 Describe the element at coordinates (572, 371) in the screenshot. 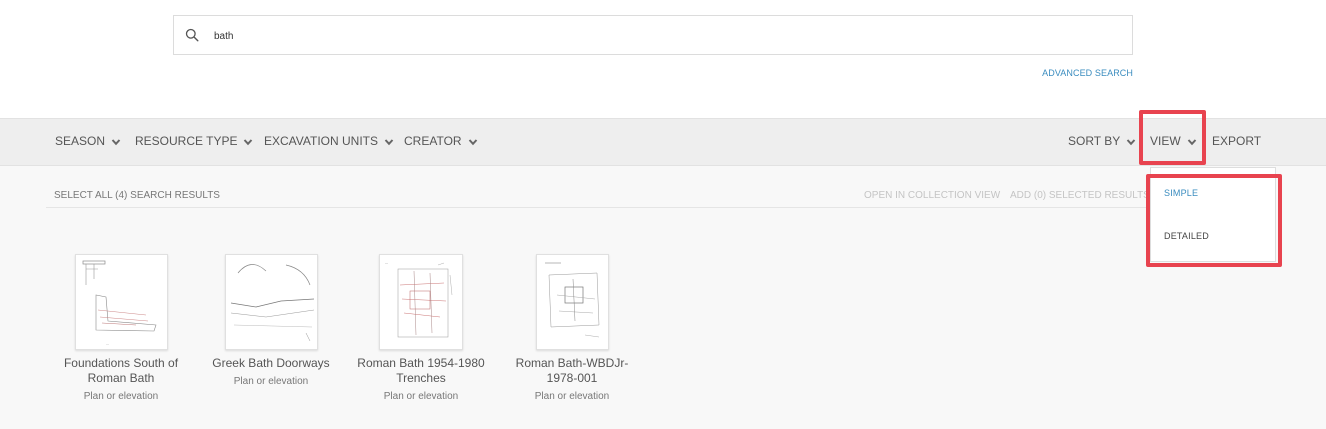

I see `result-title: Roman Bath-WBDJr- 1978-001` at that location.